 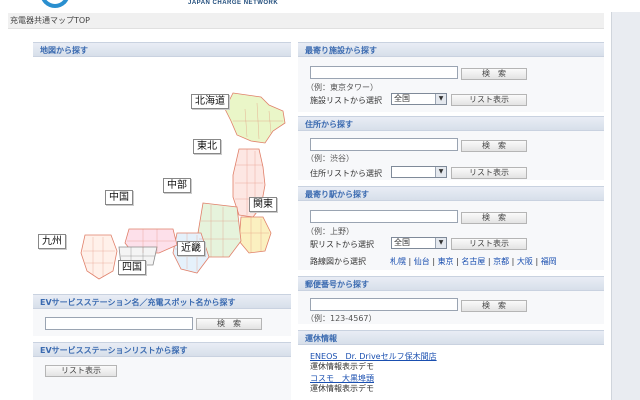 I want to click on facility-region-value: 全国, so click(x=402, y=98).